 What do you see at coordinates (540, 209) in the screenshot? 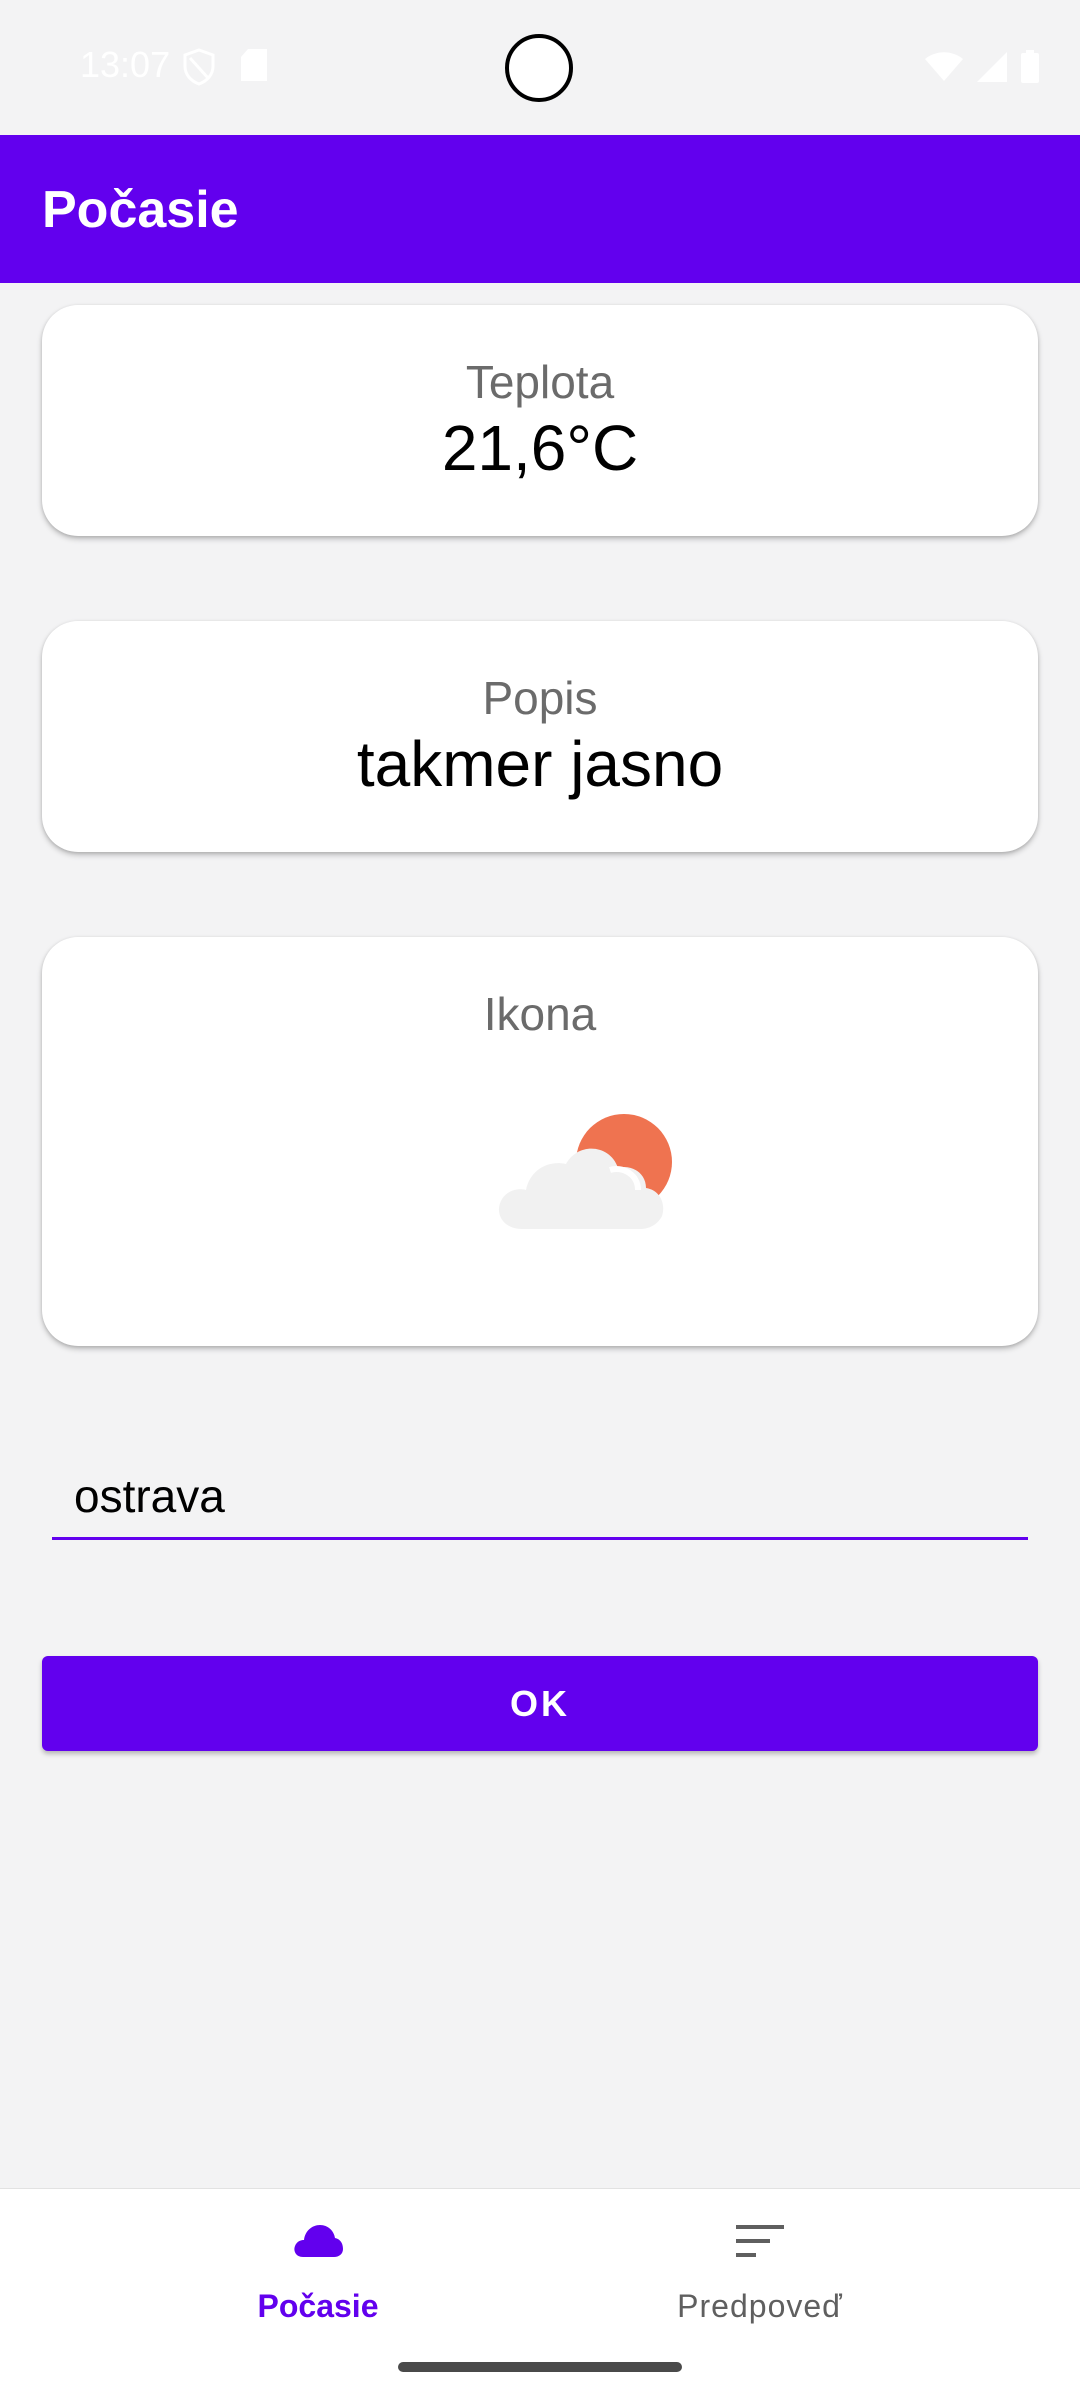
I see `app-bar: Počasie` at bounding box center [540, 209].